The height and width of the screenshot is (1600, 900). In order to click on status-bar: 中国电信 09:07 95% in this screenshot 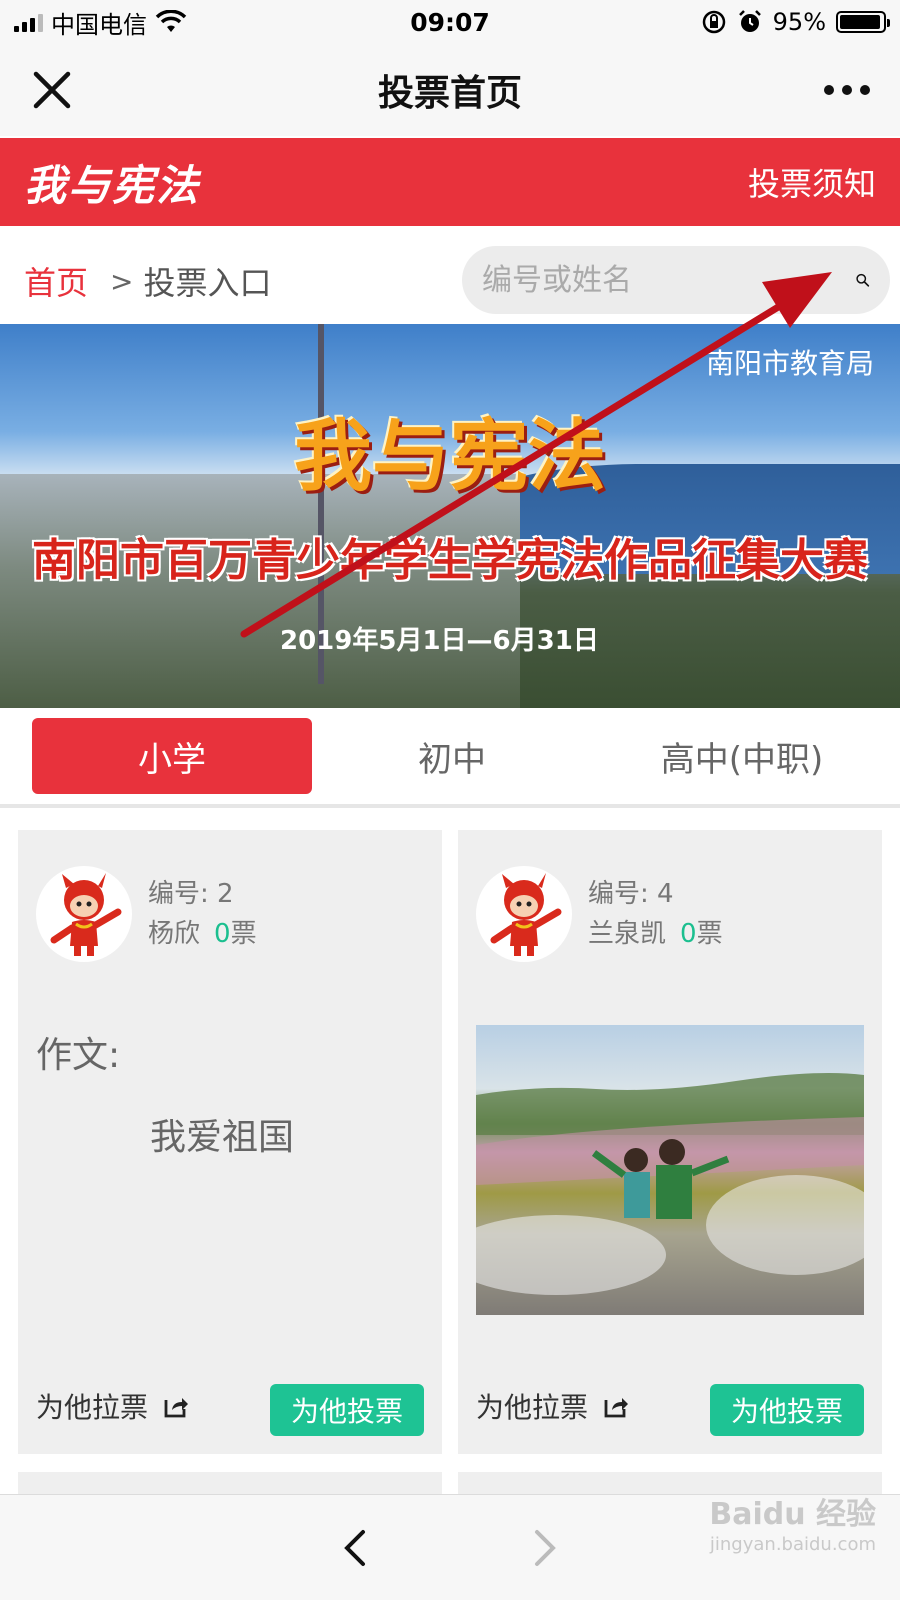, I will do `click(450, 22)`.